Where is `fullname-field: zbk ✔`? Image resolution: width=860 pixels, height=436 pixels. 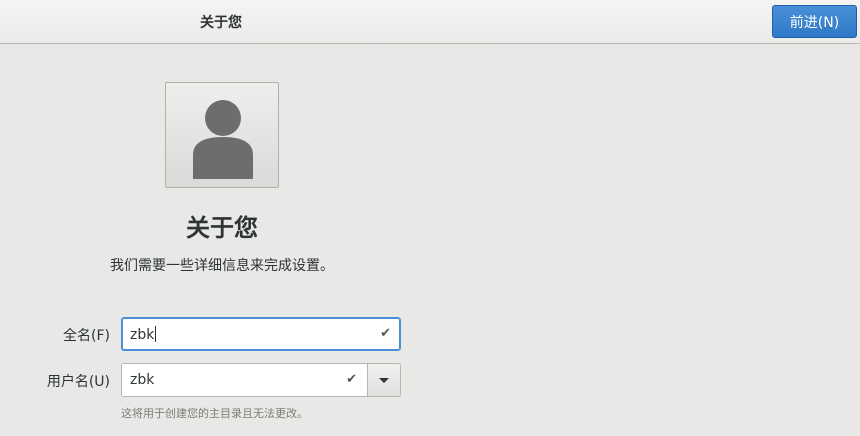 fullname-field: zbk ✔ is located at coordinates (261, 334).